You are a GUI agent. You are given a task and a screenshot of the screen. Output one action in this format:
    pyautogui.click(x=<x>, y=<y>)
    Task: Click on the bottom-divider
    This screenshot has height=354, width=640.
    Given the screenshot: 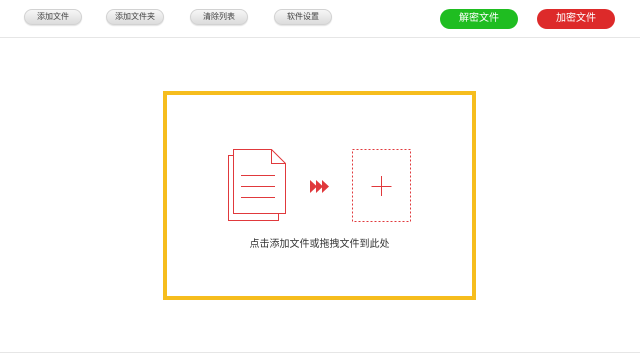 What is the action you would take?
    pyautogui.click(x=320, y=352)
    